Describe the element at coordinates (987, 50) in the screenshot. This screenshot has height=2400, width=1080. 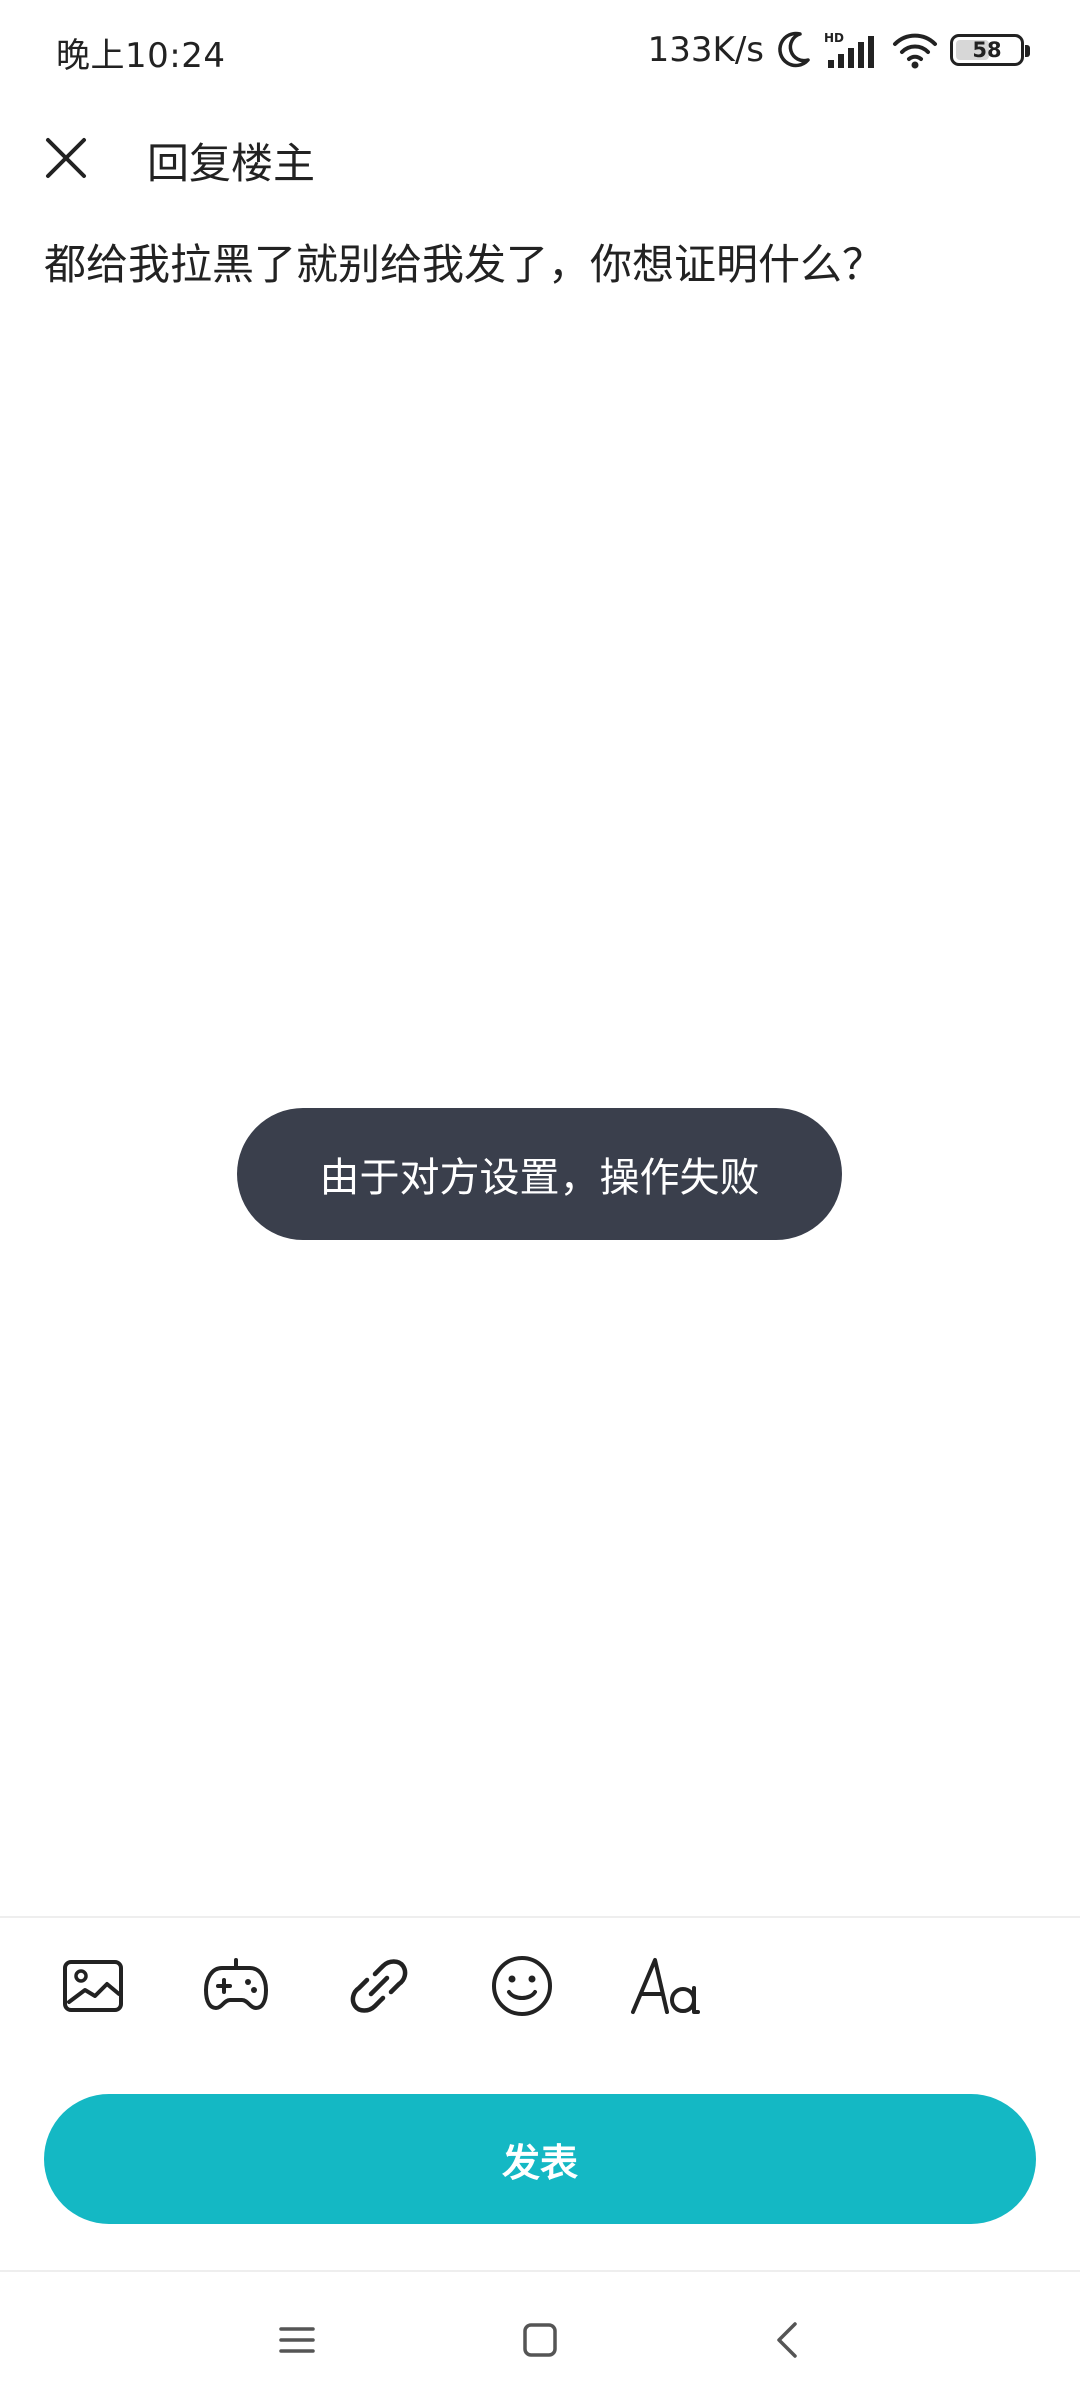
I see `battery-level: 58` at that location.